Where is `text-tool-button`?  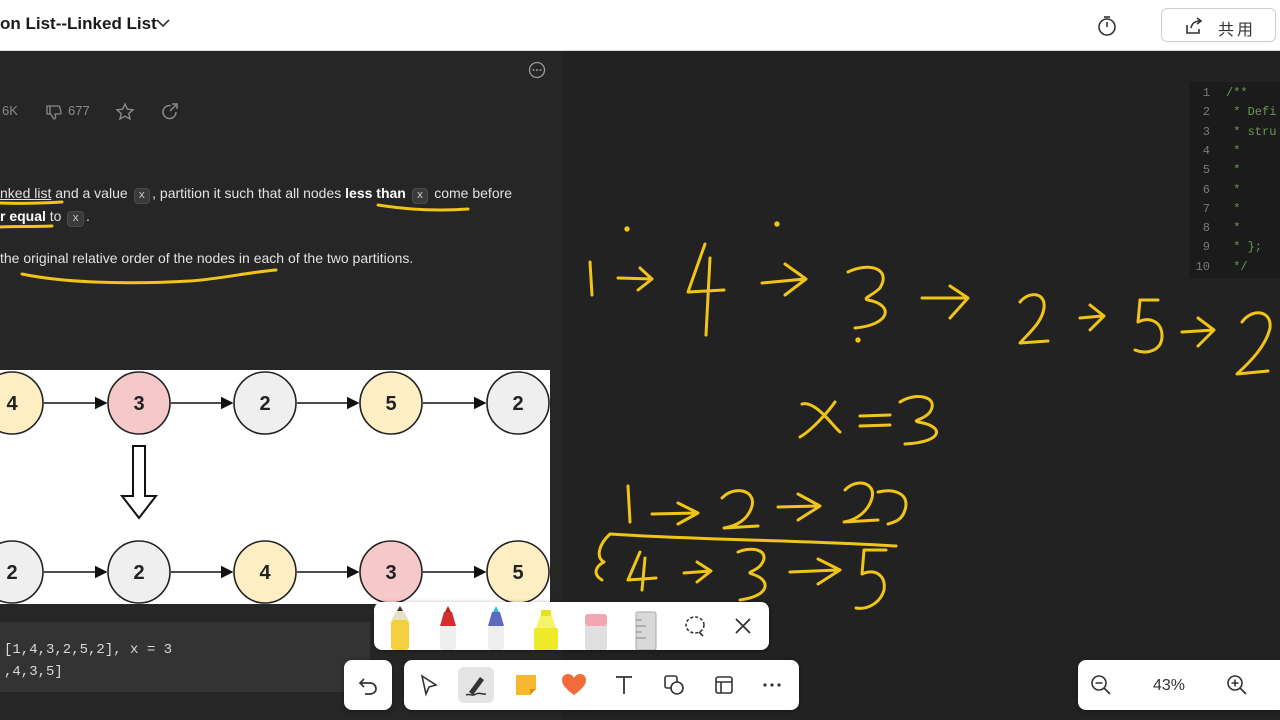
text-tool-button is located at coordinates (624, 685).